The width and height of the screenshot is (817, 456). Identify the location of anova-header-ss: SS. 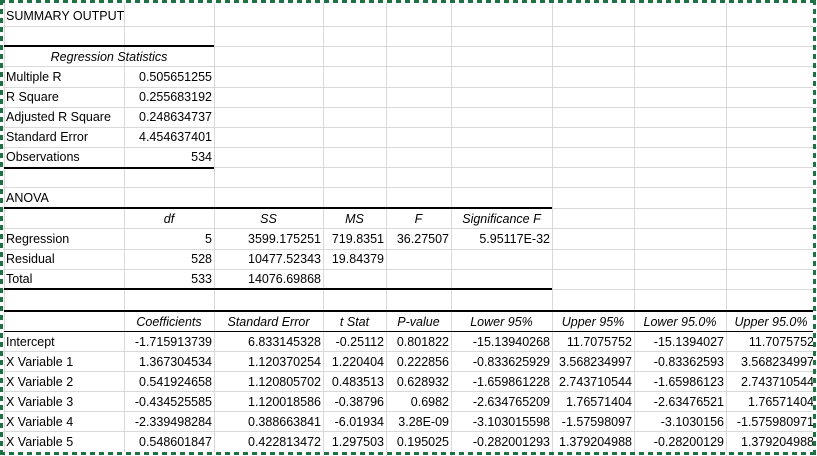
(268, 219).